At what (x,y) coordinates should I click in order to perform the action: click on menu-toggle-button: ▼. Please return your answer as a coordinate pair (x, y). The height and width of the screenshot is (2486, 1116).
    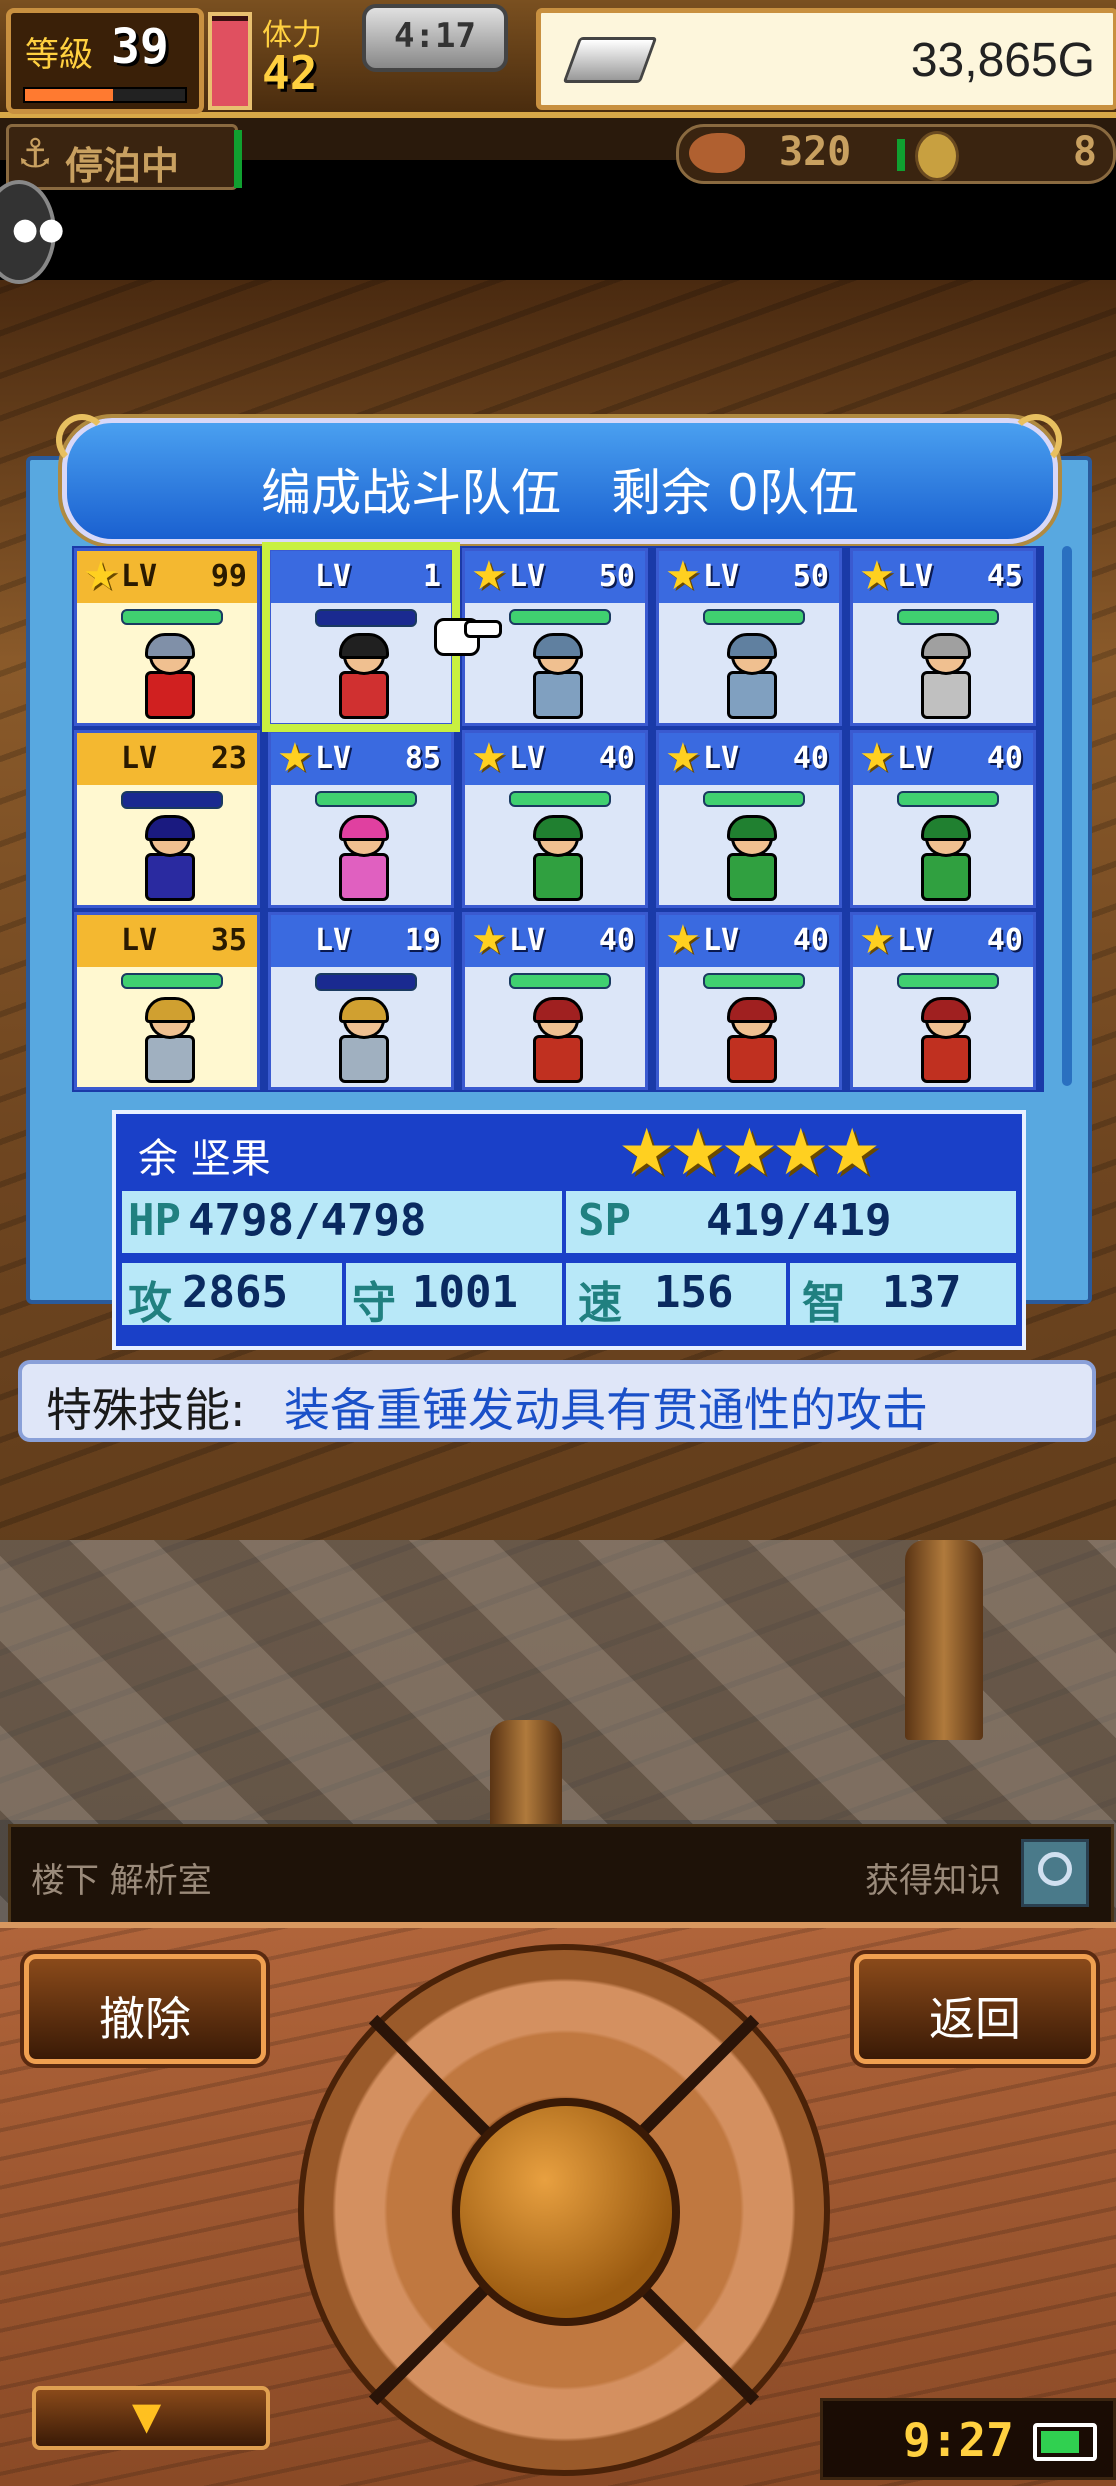
    Looking at the image, I should click on (151, 2418).